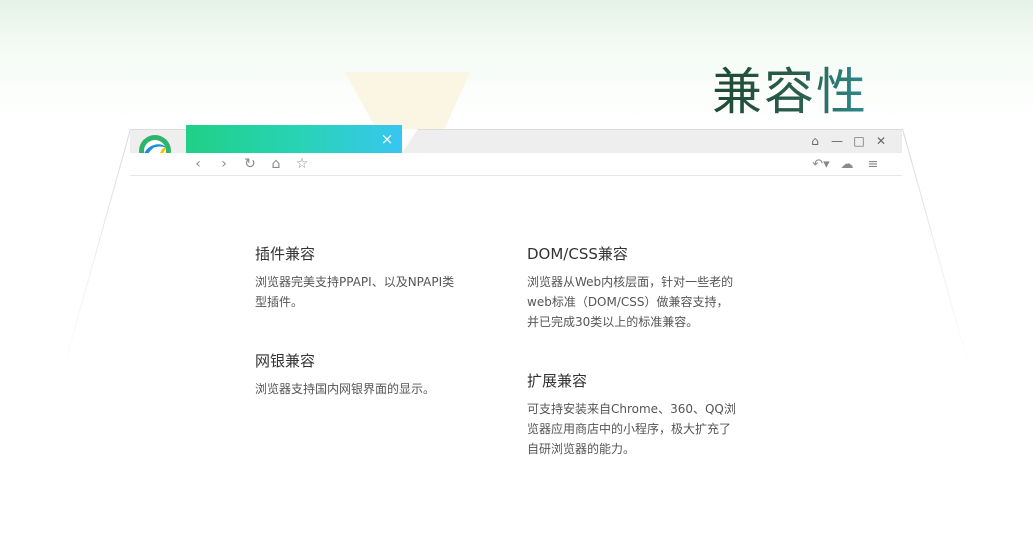  What do you see at coordinates (629, 429) in the screenshot?
I see `feature-desc-line: 览器应用商店中的小程序，极大扩充了` at bounding box center [629, 429].